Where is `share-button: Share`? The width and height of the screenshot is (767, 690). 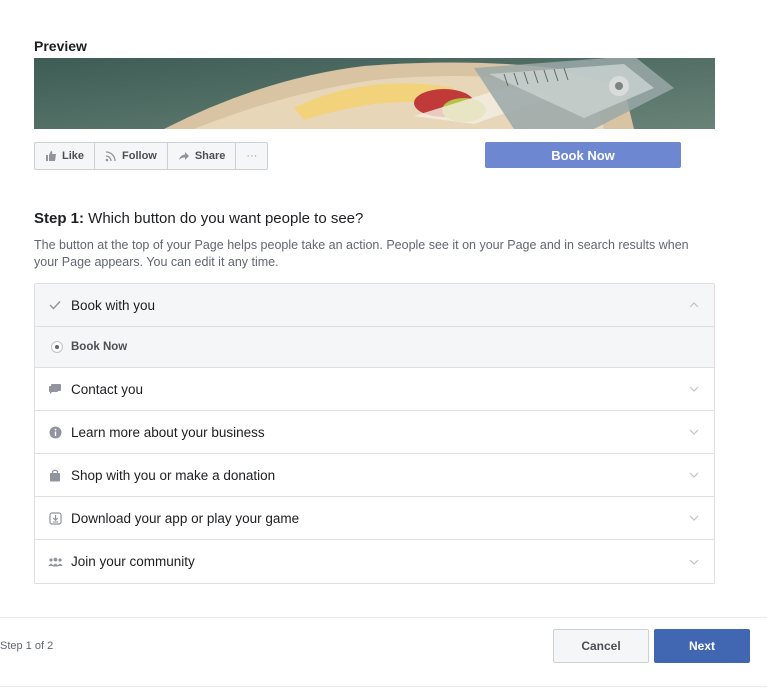 share-button: Share is located at coordinates (202, 156).